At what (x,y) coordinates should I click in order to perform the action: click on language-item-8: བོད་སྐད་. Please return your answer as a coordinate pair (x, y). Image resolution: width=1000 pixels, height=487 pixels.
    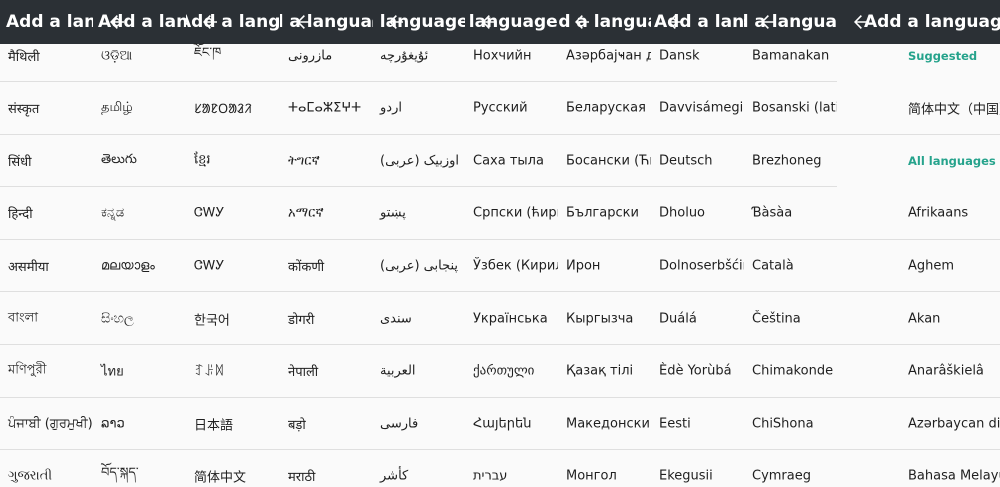
    Looking at the image, I should click on (139, 469).